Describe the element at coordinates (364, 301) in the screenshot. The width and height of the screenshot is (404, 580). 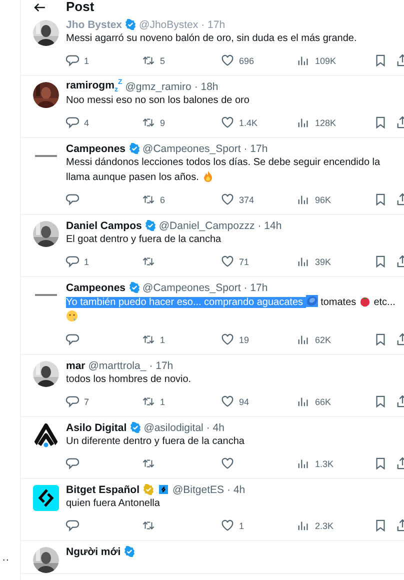
I see `tomato-icon` at that location.